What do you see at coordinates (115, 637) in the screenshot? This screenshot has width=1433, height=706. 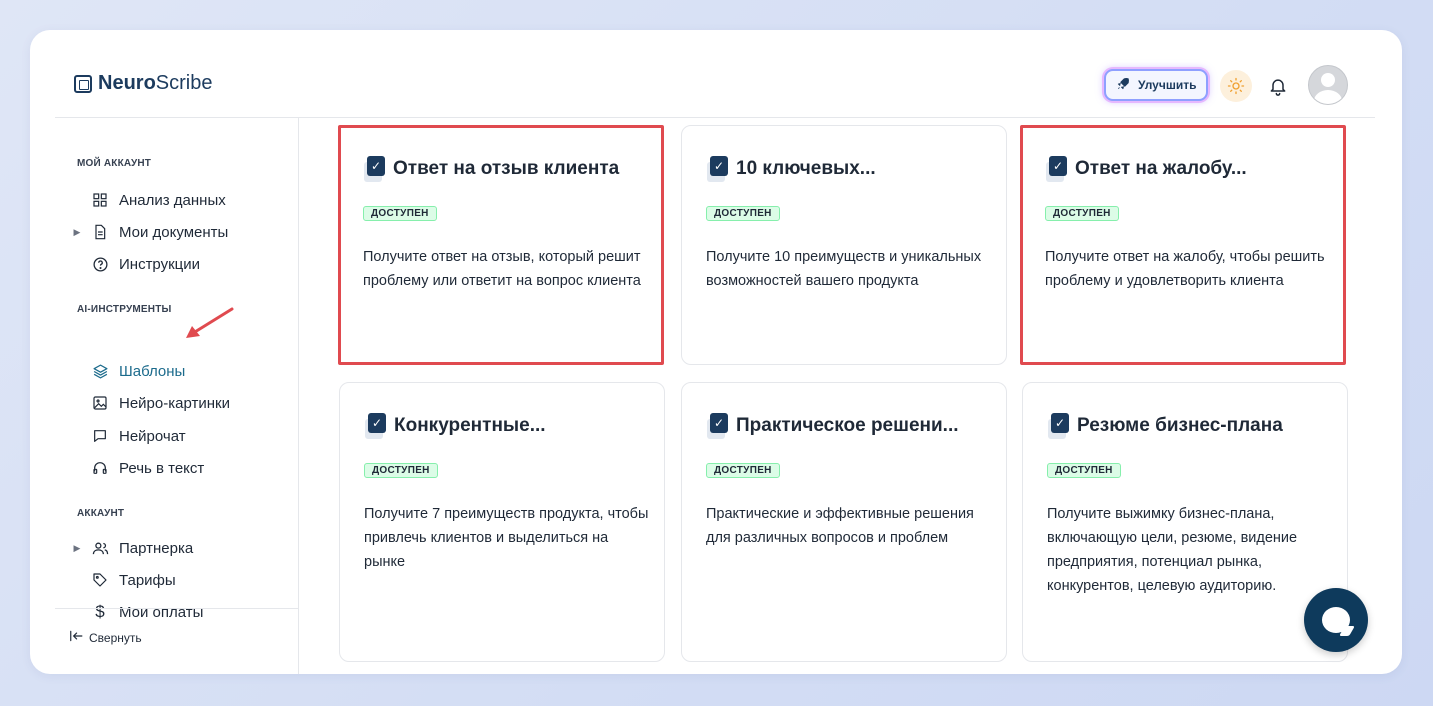 I see `collapse-label: Свернуть` at bounding box center [115, 637].